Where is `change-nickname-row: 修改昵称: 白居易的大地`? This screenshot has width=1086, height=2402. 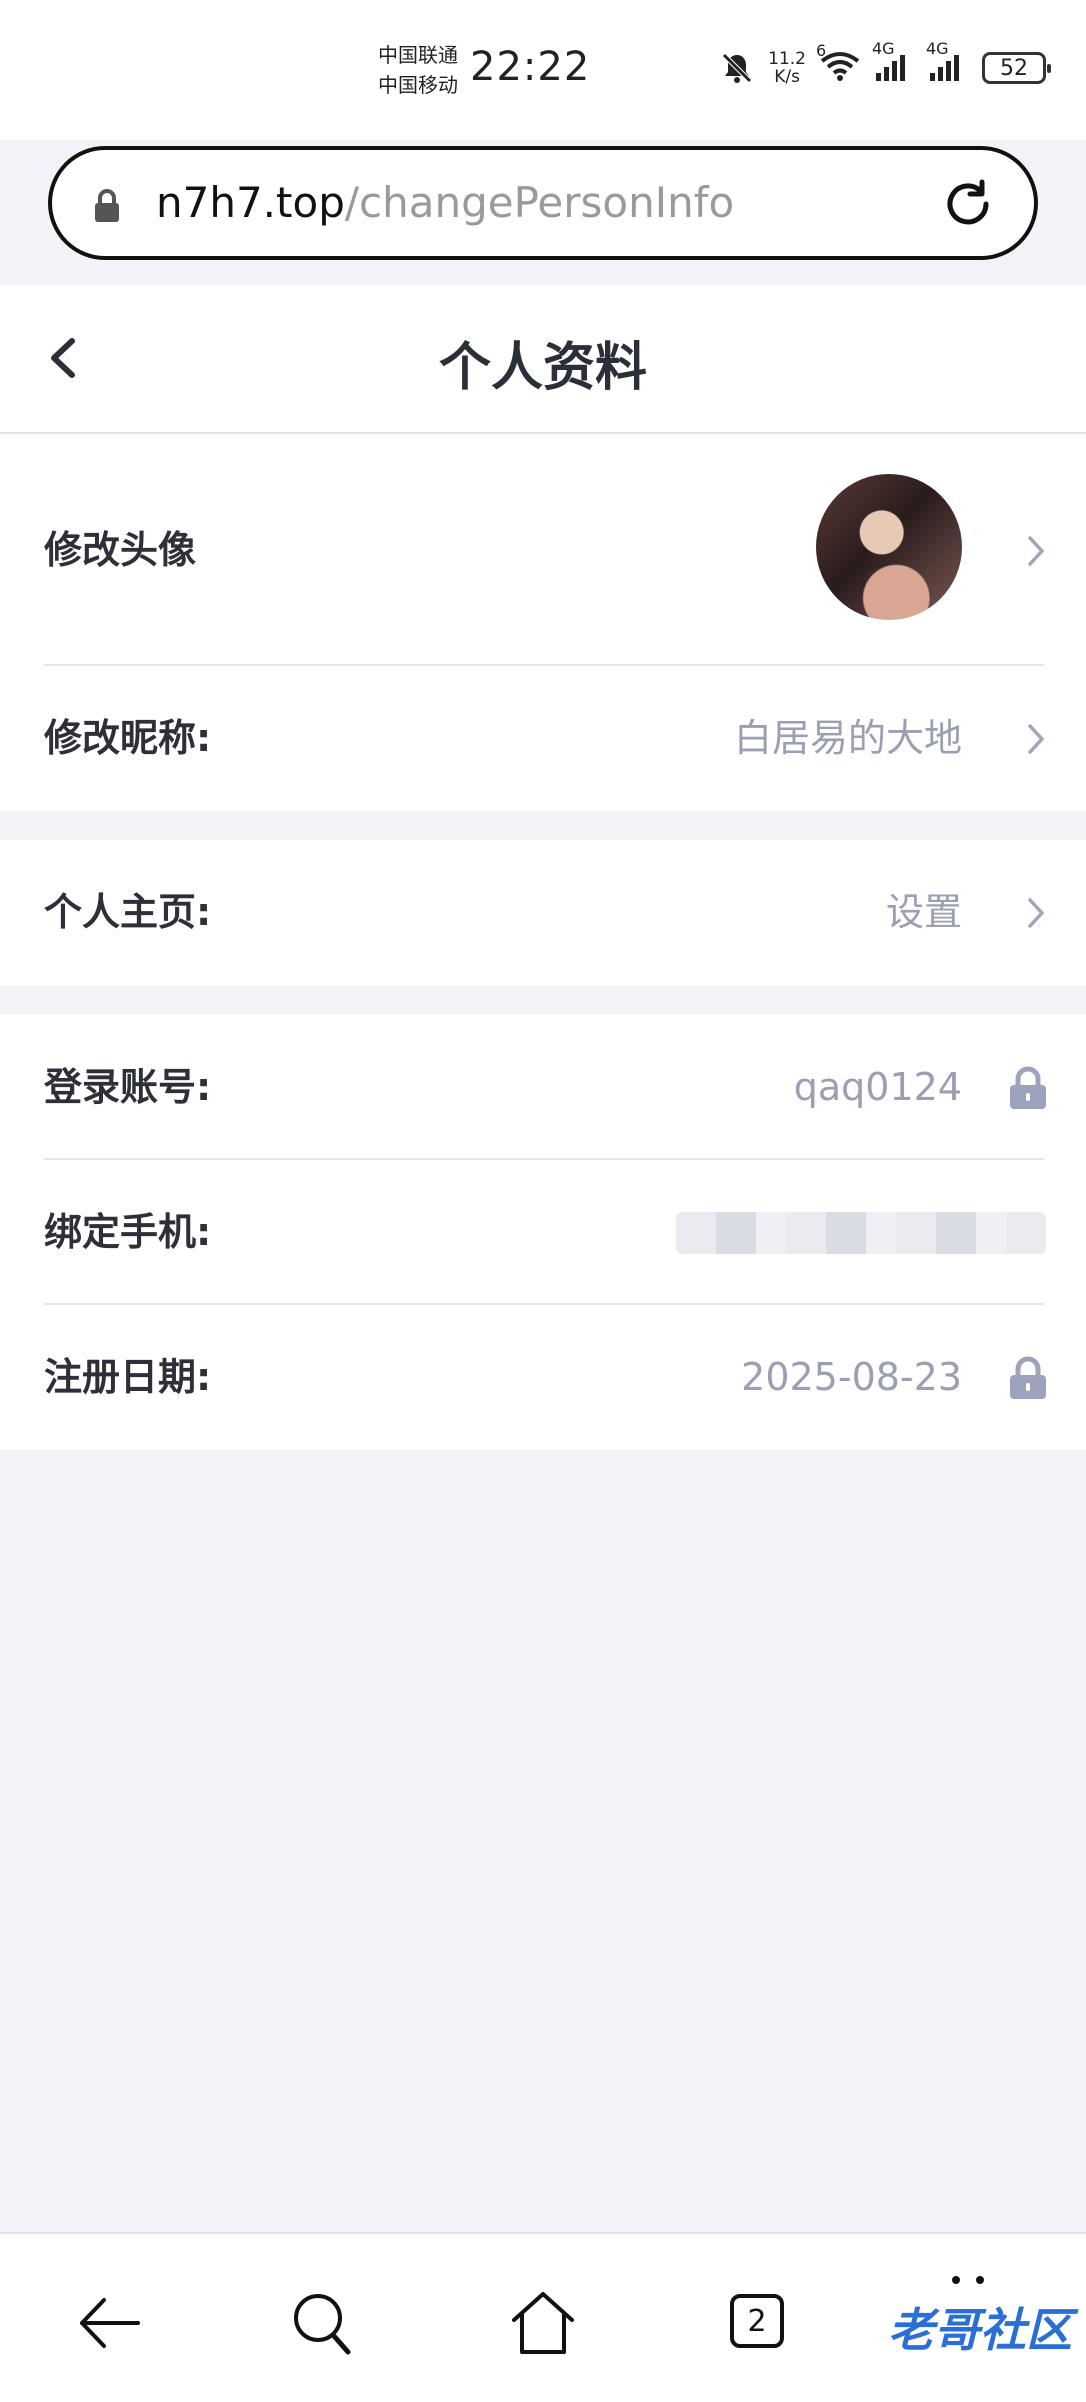
change-nickname-row: 修改昵称: 白居易的大地 is located at coordinates (543, 738).